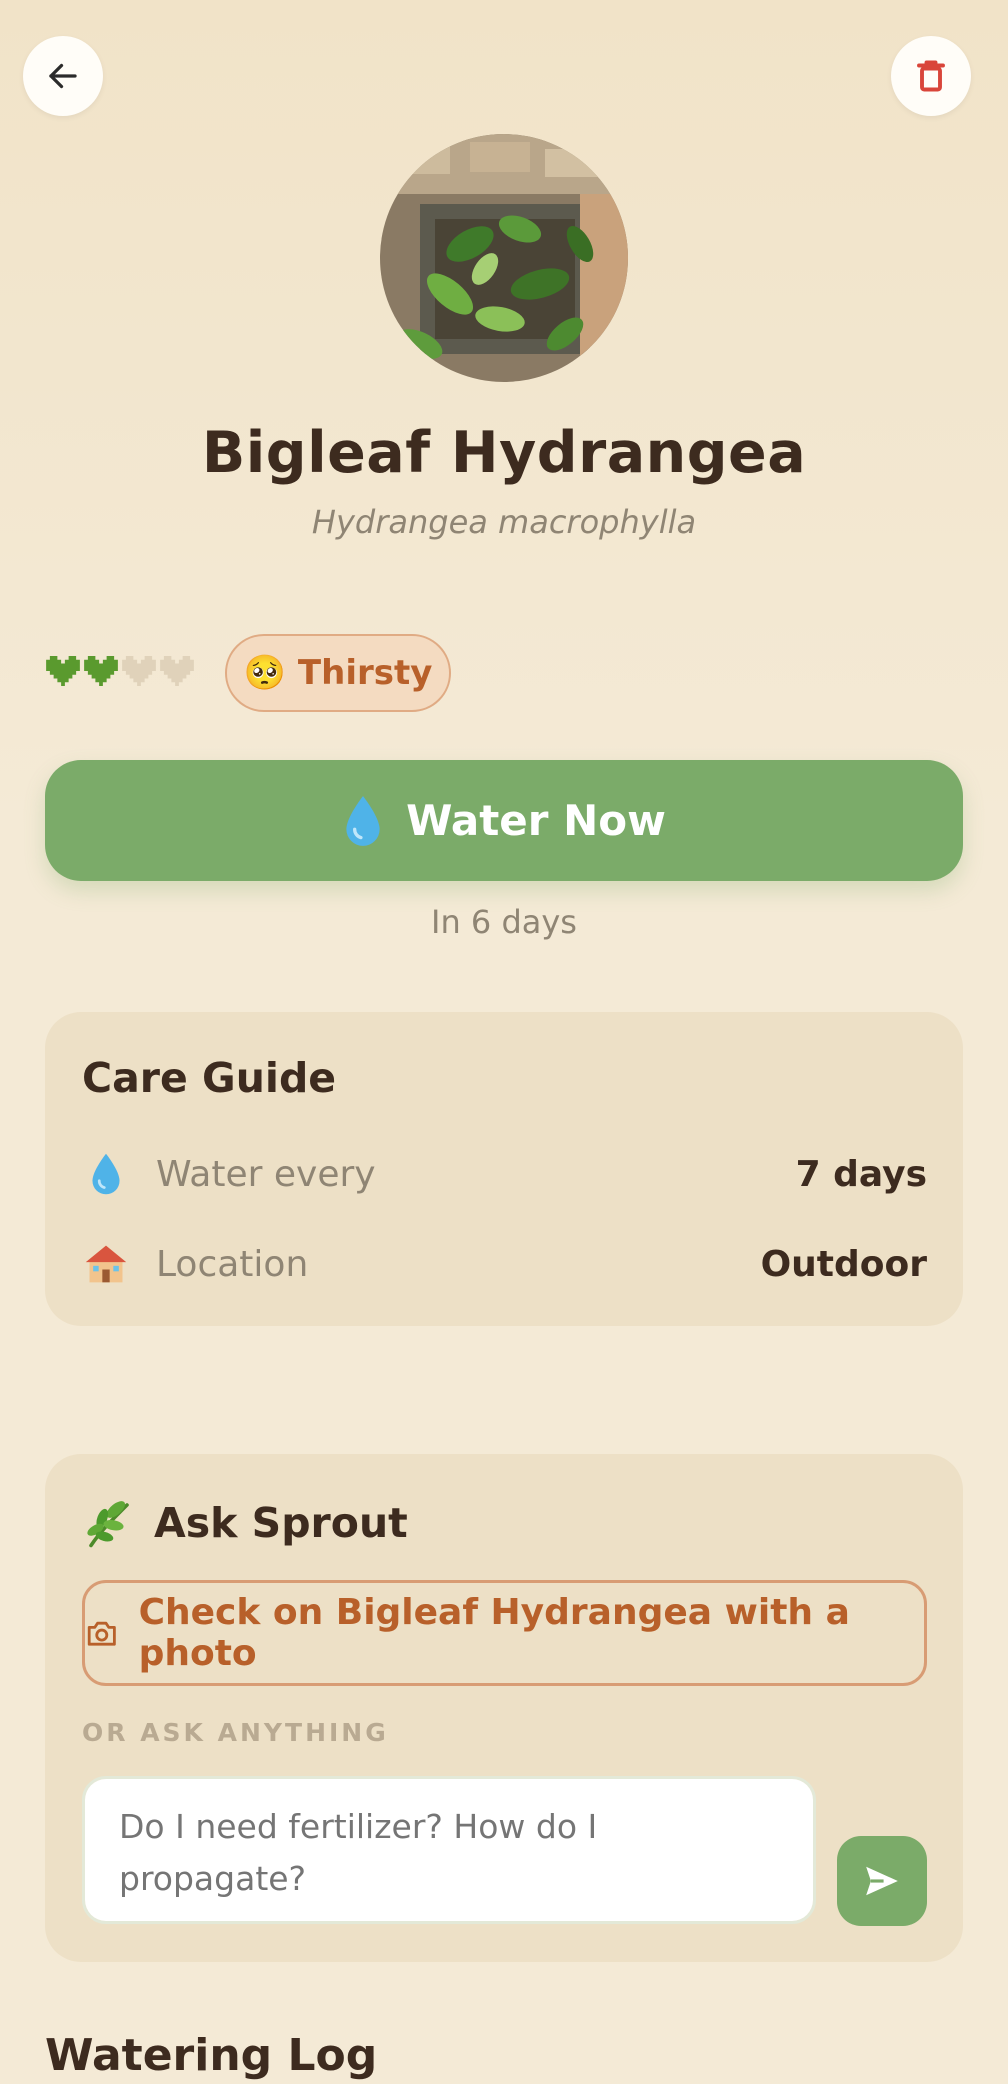 Image resolution: width=1008 pixels, height=2084 pixels. What do you see at coordinates (504, 922) in the screenshot?
I see `next-watering-text: In 6 days` at bounding box center [504, 922].